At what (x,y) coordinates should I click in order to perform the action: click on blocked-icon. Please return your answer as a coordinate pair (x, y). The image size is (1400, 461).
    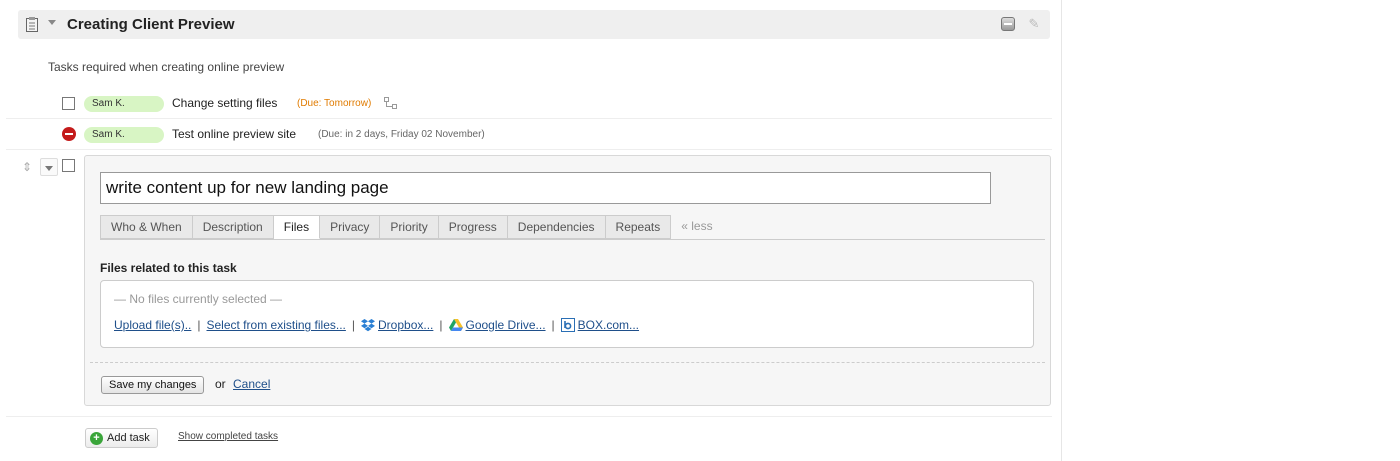
    Looking at the image, I should click on (69, 134).